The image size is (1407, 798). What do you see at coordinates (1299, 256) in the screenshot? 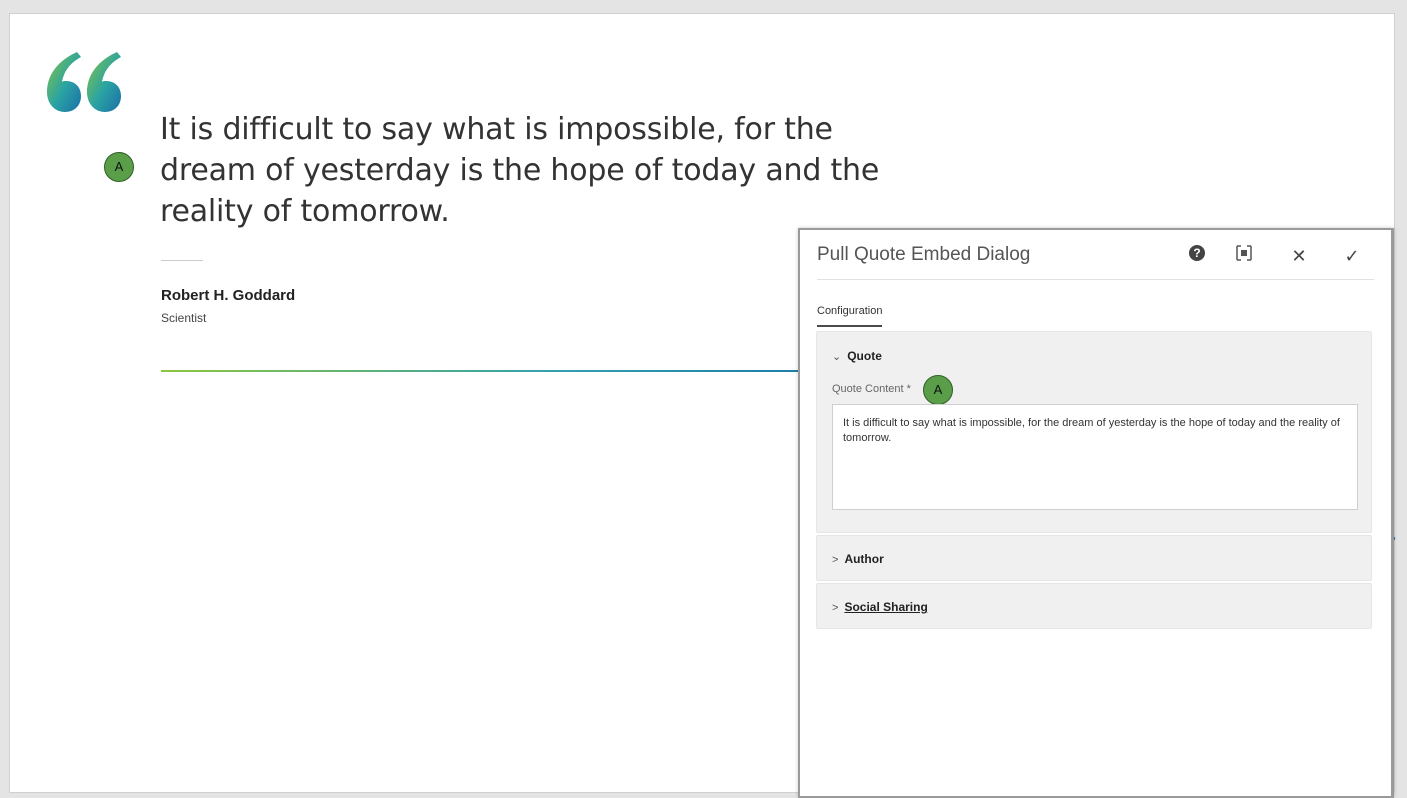
I see `close-icon: ✕` at bounding box center [1299, 256].